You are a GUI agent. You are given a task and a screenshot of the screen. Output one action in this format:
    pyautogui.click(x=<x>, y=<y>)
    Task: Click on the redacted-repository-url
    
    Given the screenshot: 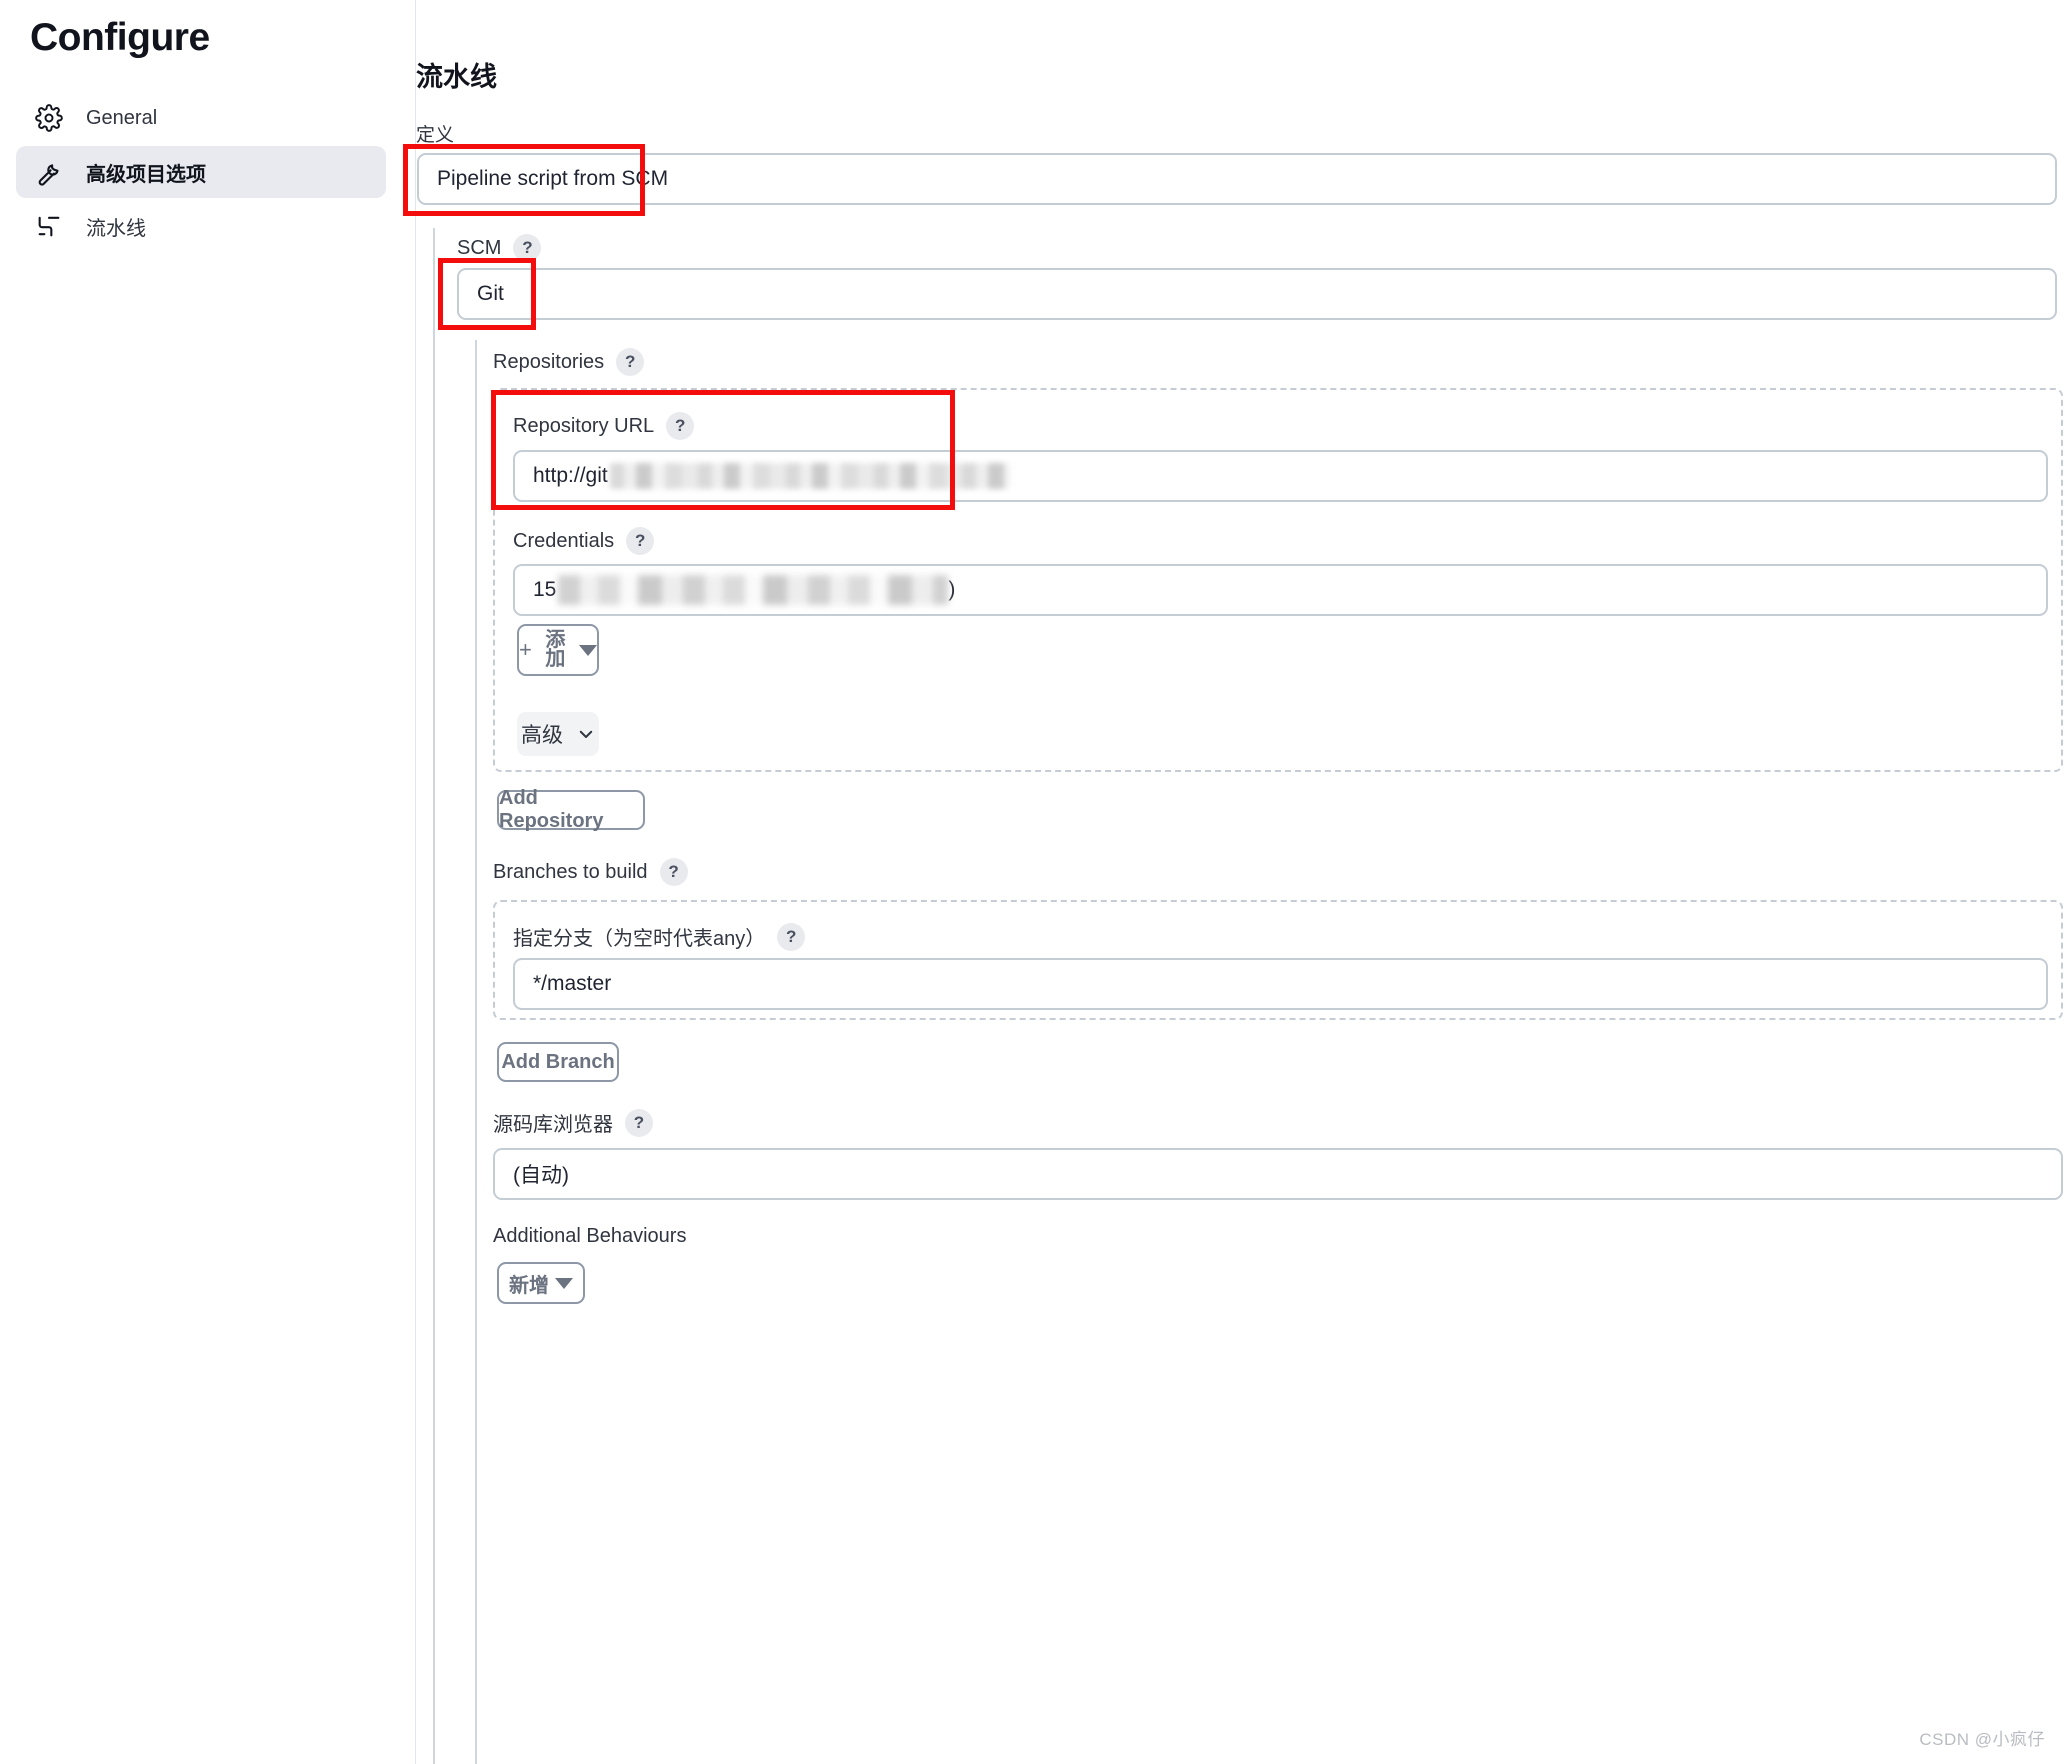 What is the action you would take?
    pyautogui.click(x=809, y=476)
    